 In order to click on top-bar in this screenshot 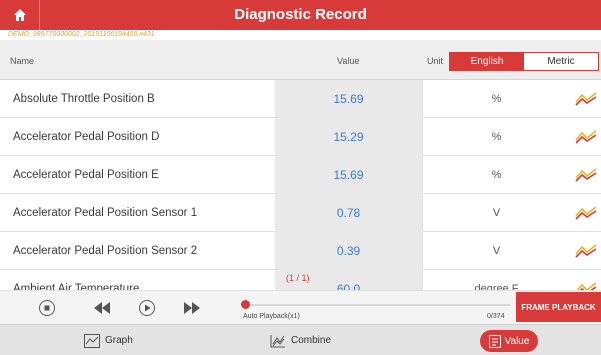, I will do `click(300, 15)`.